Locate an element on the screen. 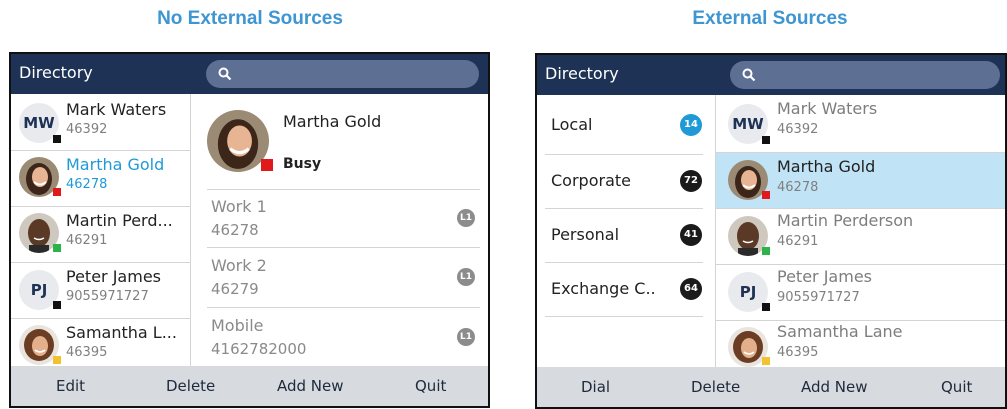 This screenshot has width=1007, height=409. count-badge: 64 is located at coordinates (691, 289).